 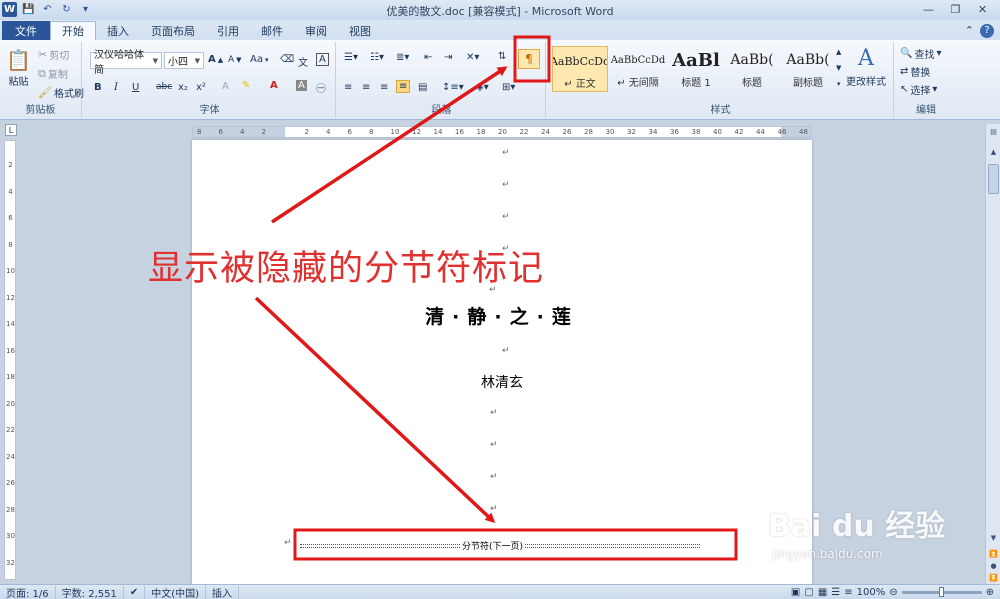 What do you see at coordinates (472, 57) in the screenshot?
I see `asian-layout-icon: ✕▾` at bounding box center [472, 57].